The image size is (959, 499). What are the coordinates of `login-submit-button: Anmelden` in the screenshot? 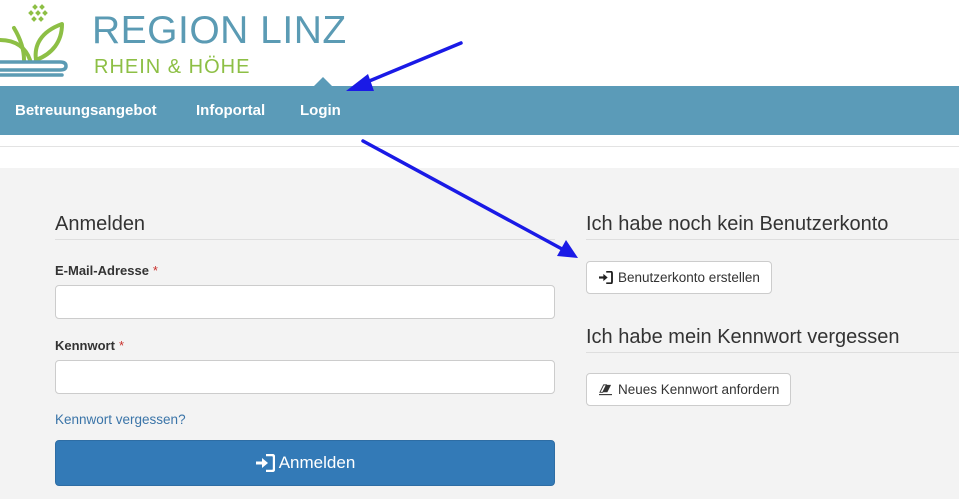 It's located at (305, 463).